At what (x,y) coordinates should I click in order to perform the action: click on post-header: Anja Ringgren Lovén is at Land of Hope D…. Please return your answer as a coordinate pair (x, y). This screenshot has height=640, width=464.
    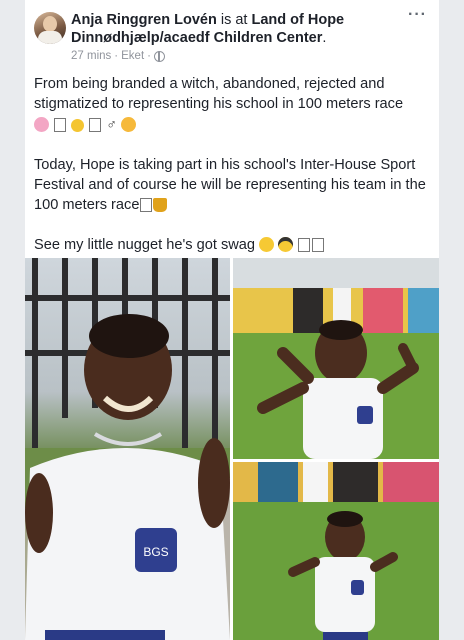
    Looking at the image, I should click on (236, 29).